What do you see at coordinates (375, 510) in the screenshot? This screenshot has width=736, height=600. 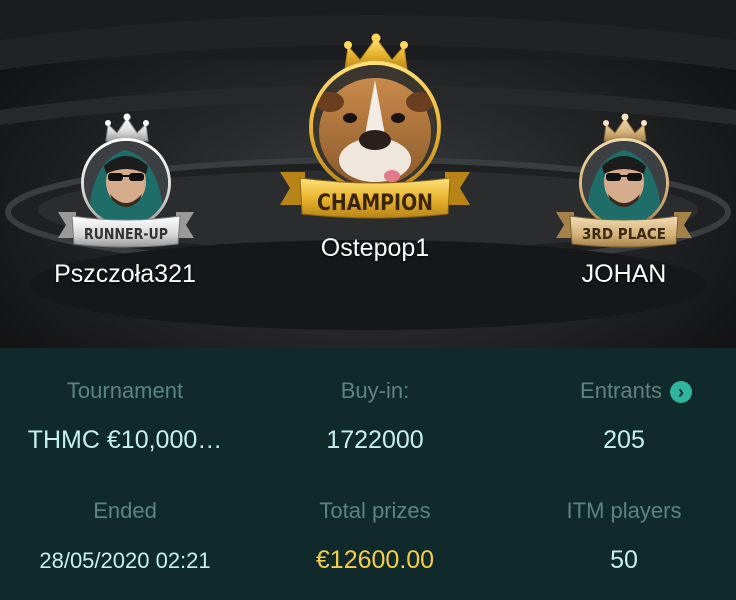 I see `total-prizes-label: Total prizes` at bounding box center [375, 510].